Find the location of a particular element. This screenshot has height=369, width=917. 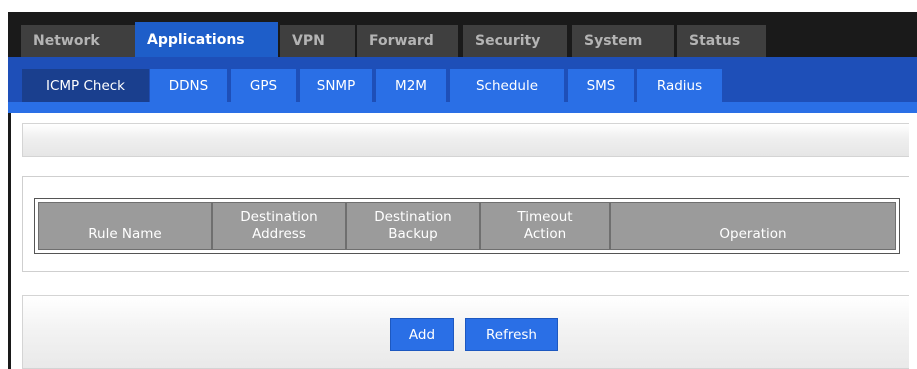

add-button: Add is located at coordinates (422, 334).